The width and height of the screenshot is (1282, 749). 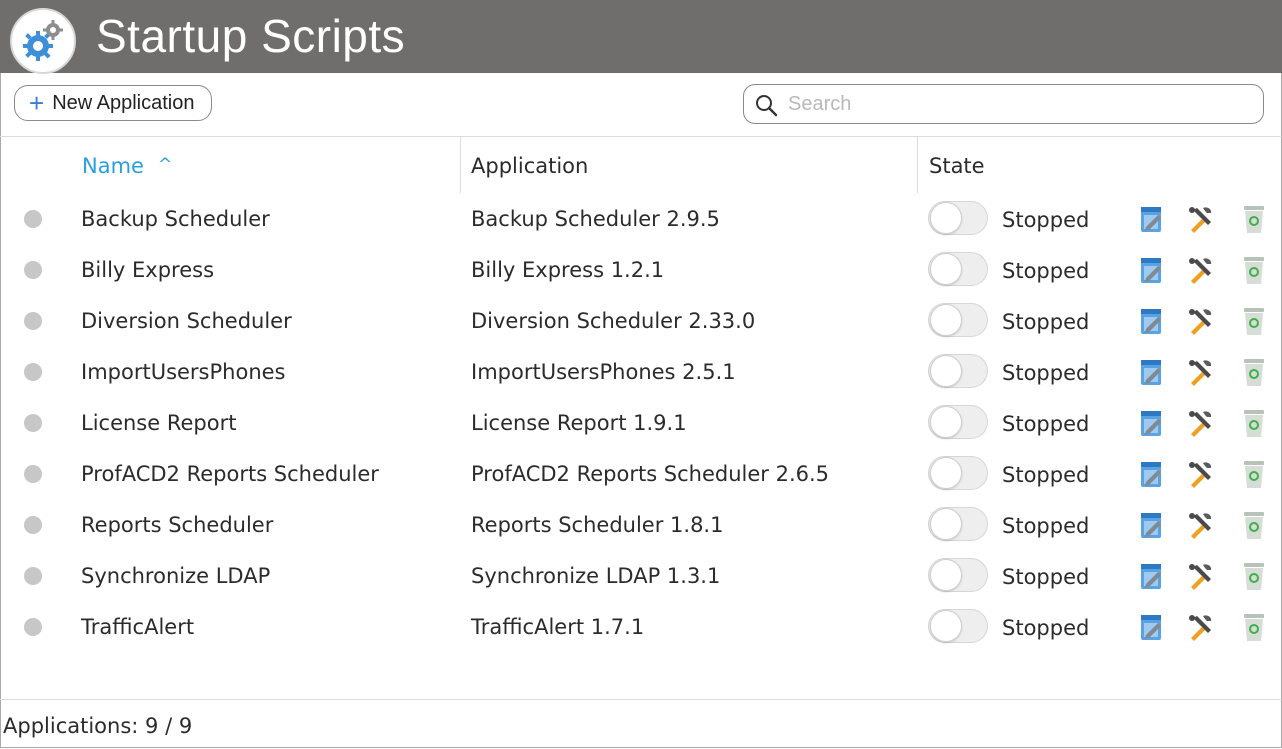 What do you see at coordinates (597, 525) in the screenshot?
I see `row-application: Reports Scheduler 1.8.1` at bounding box center [597, 525].